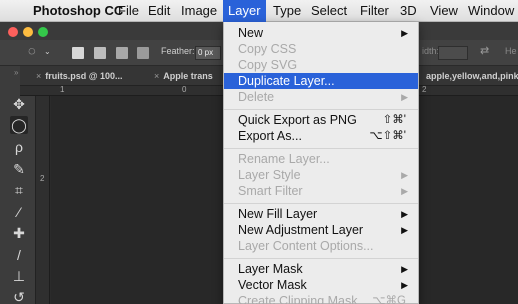  Describe the element at coordinates (267, 49) in the screenshot. I see `menu-item-label: Copy CSS` at that location.